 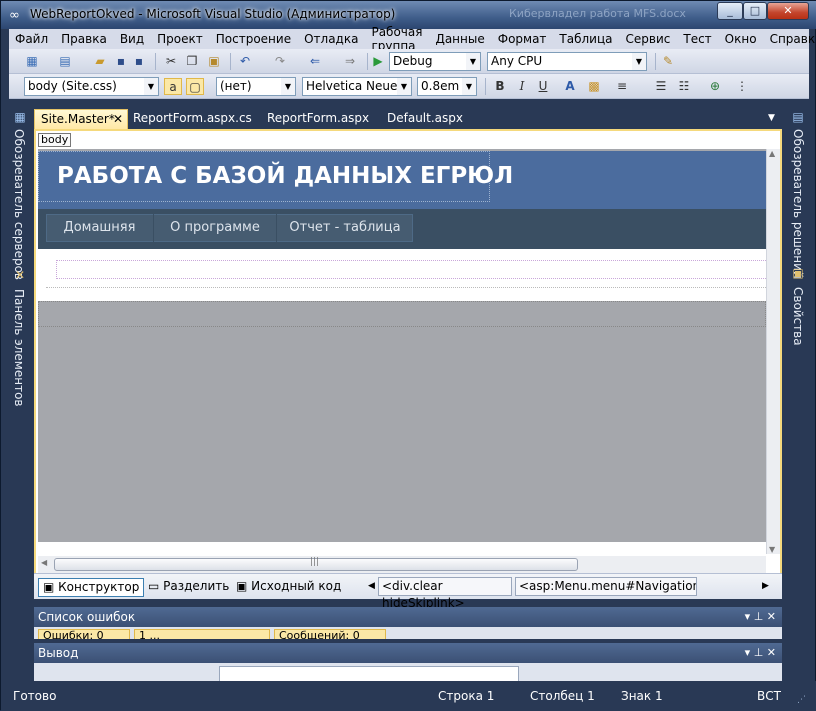 I want to click on back-color-icon: ▩, so click(x=594, y=86).